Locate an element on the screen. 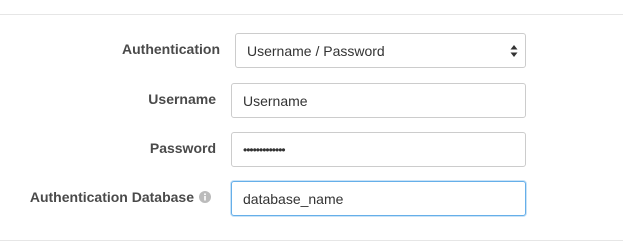  auth-database-input: database_name is located at coordinates (378, 198).